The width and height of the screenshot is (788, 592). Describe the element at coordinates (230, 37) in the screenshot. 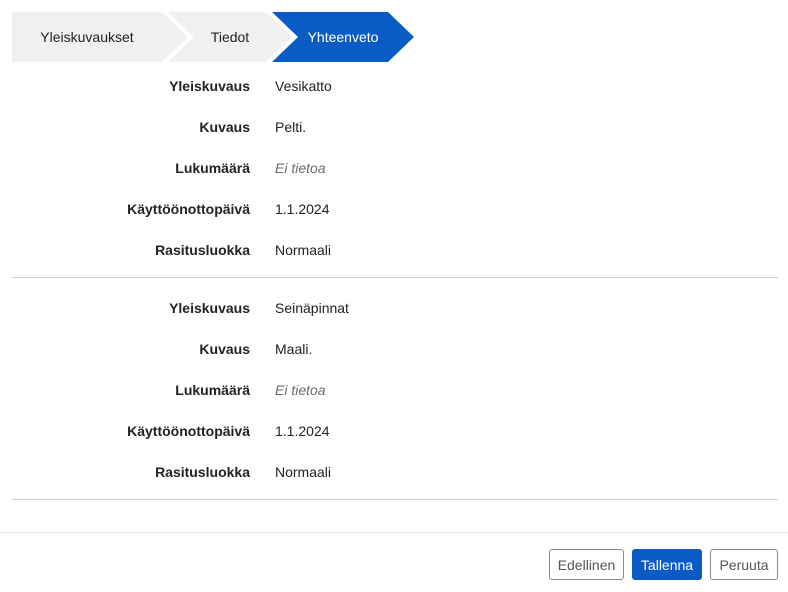

I see `step-label: Tiedot` at that location.